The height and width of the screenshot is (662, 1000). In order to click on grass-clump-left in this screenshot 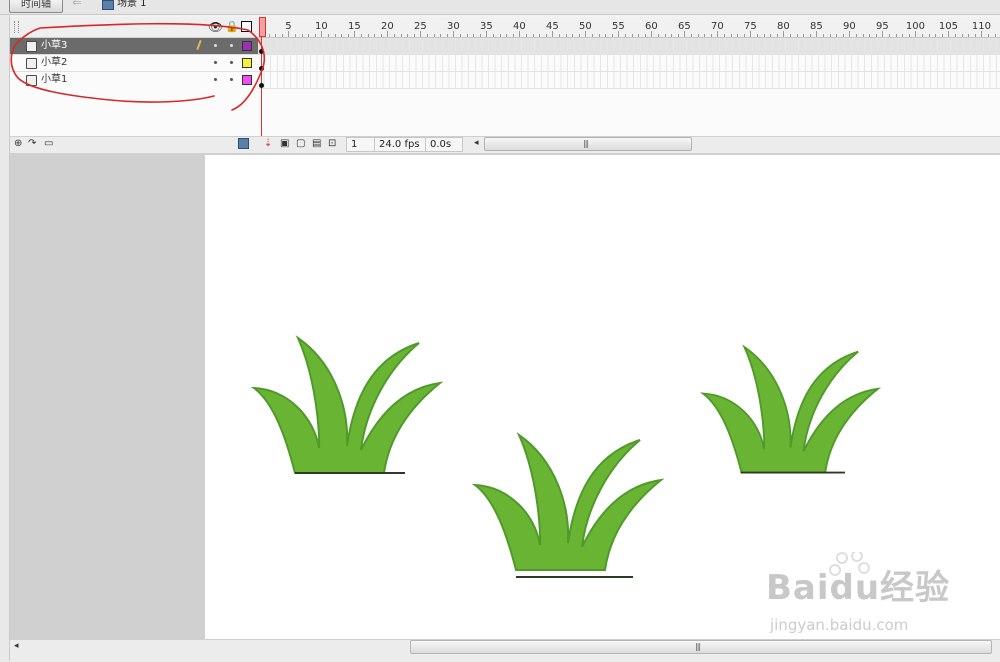, I will do `click(347, 405)`.